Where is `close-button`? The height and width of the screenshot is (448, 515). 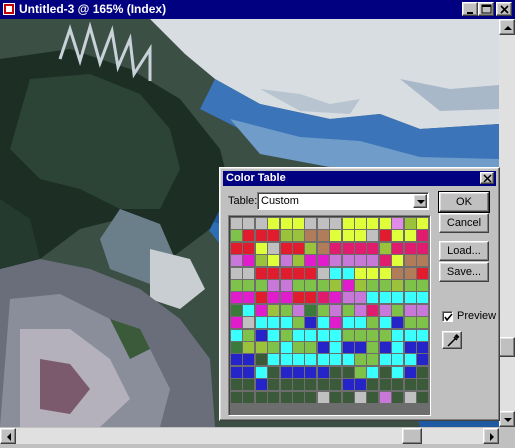
close-button is located at coordinates (504, 9).